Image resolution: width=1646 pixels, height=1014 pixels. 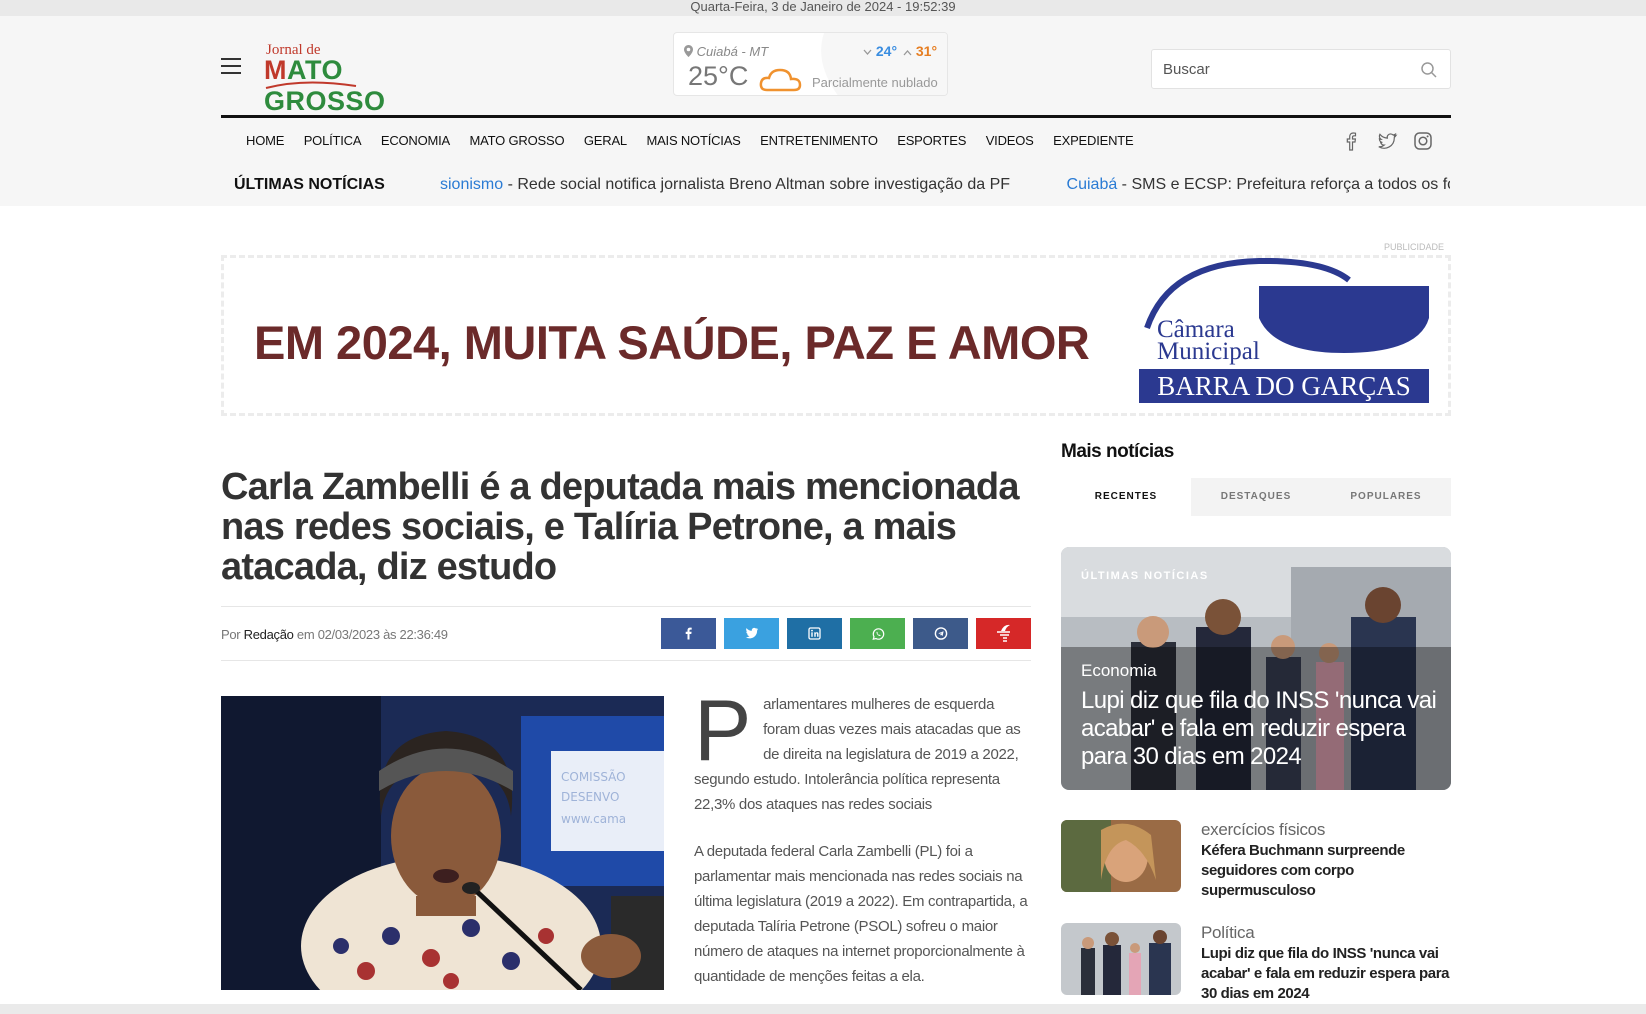 What do you see at coordinates (1429, 70) in the screenshot?
I see `search-icon` at bounding box center [1429, 70].